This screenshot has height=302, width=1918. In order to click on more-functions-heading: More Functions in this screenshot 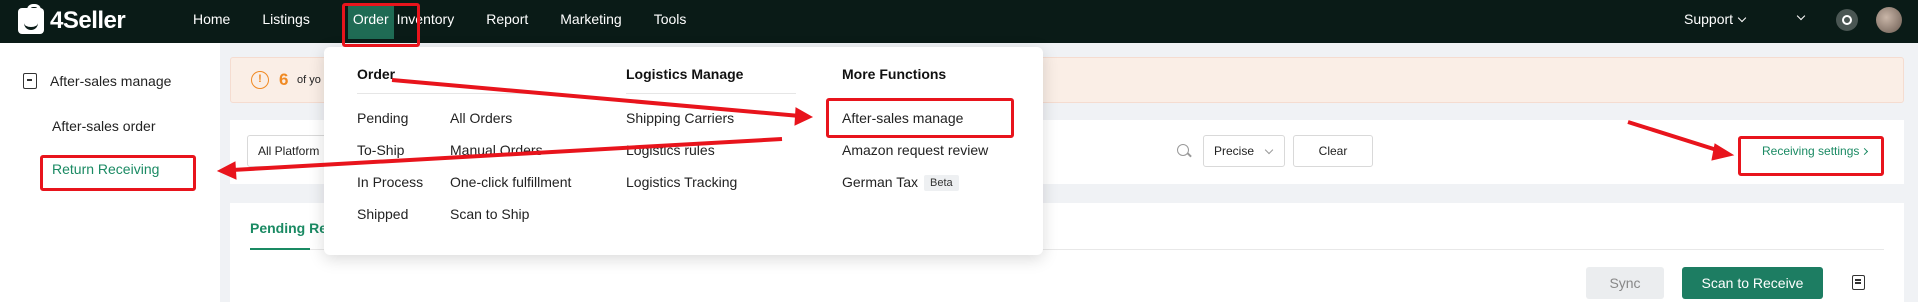, I will do `click(894, 74)`.